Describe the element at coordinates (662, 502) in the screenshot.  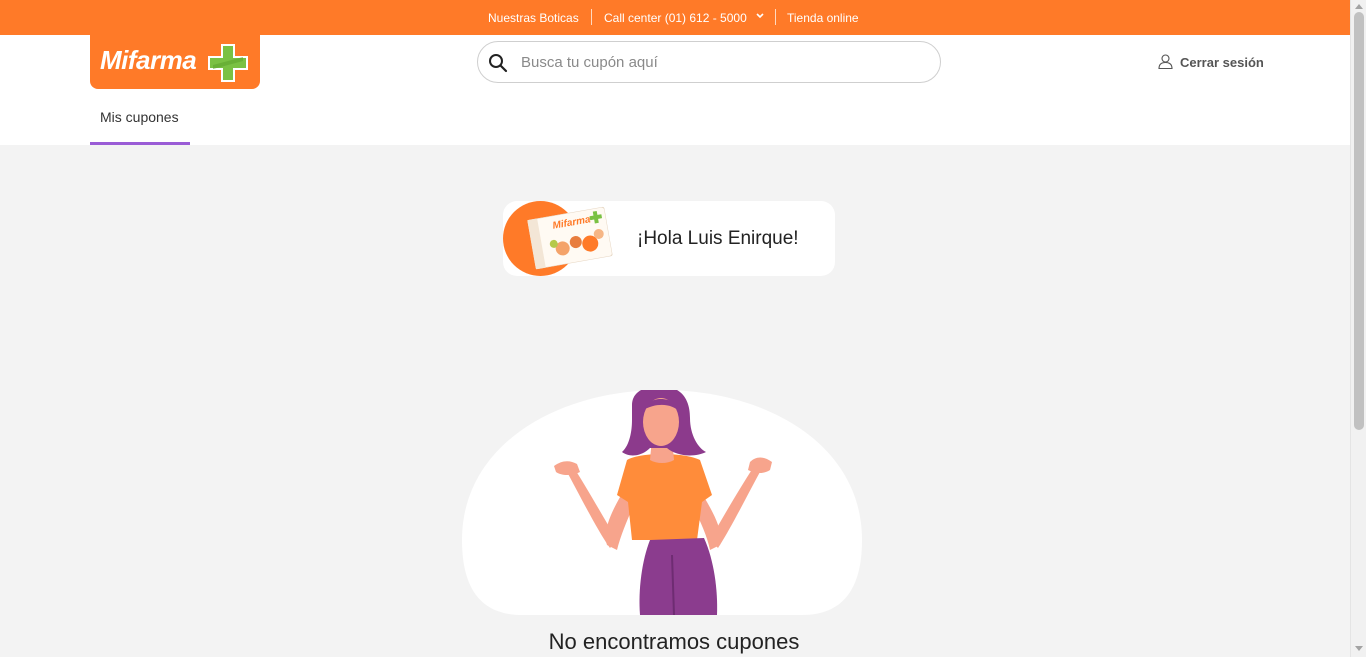
I see `empty-state-illustration` at that location.